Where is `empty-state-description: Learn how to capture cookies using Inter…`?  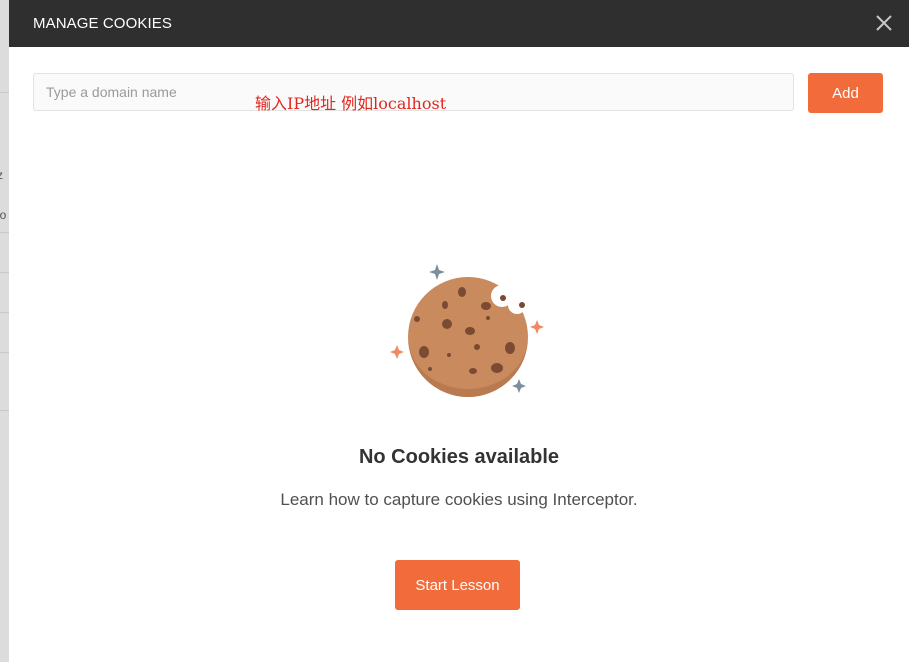 empty-state-description: Learn how to capture cookies using Inter… is located at coordinates (459, 499).